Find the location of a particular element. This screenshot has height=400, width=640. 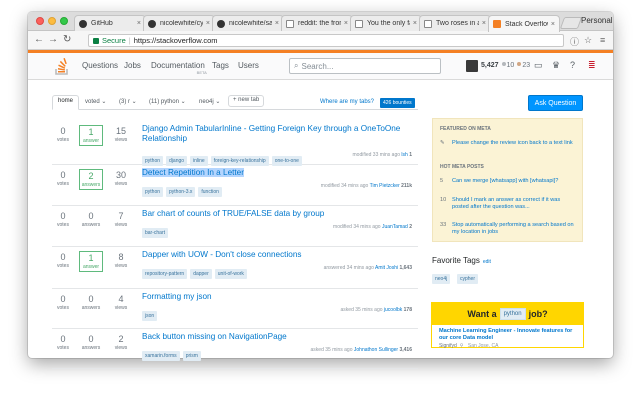

browser-tab: Stack Overflow × is located at coordinates (524, 23).